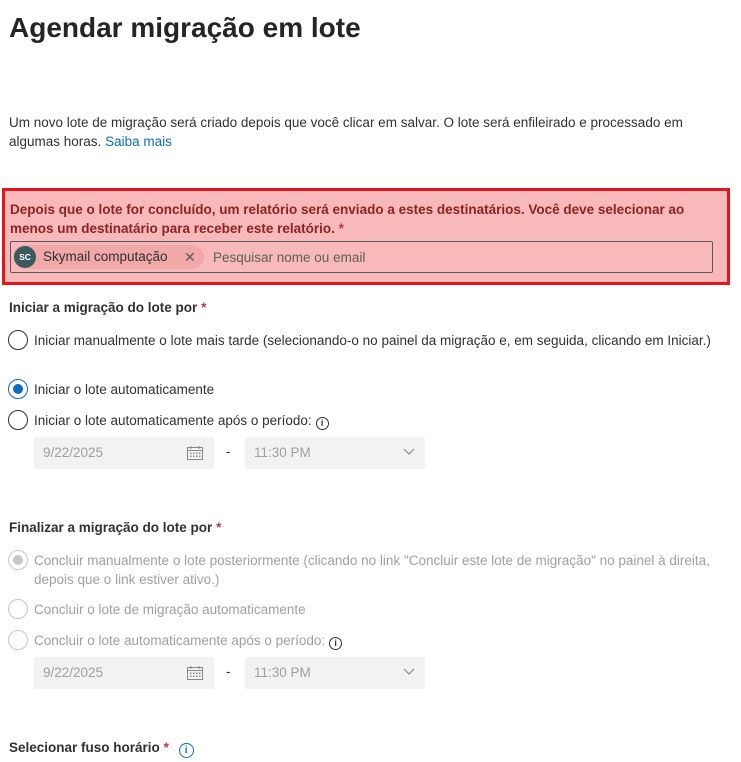 This screenshot has height=762, width=741. I want to click on recipient-picker: SC Skymail computação ✕, so click(361, 257).